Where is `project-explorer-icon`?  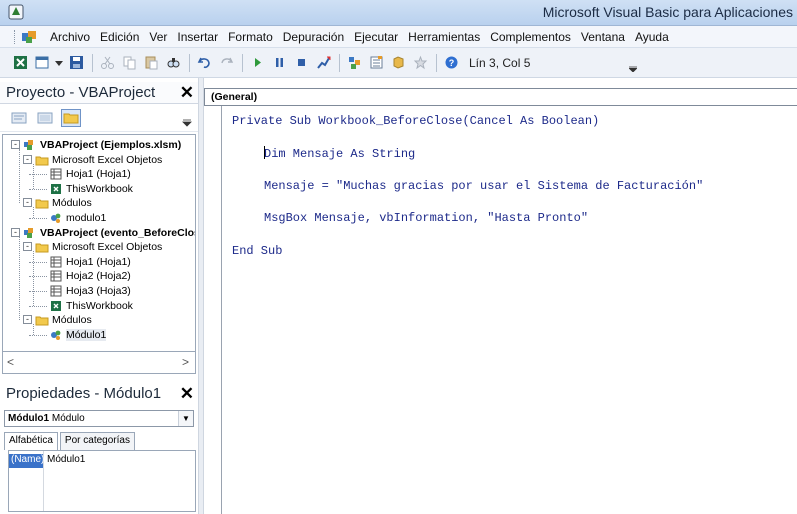
project-explorer-icon is located at coordinates (354, 63).